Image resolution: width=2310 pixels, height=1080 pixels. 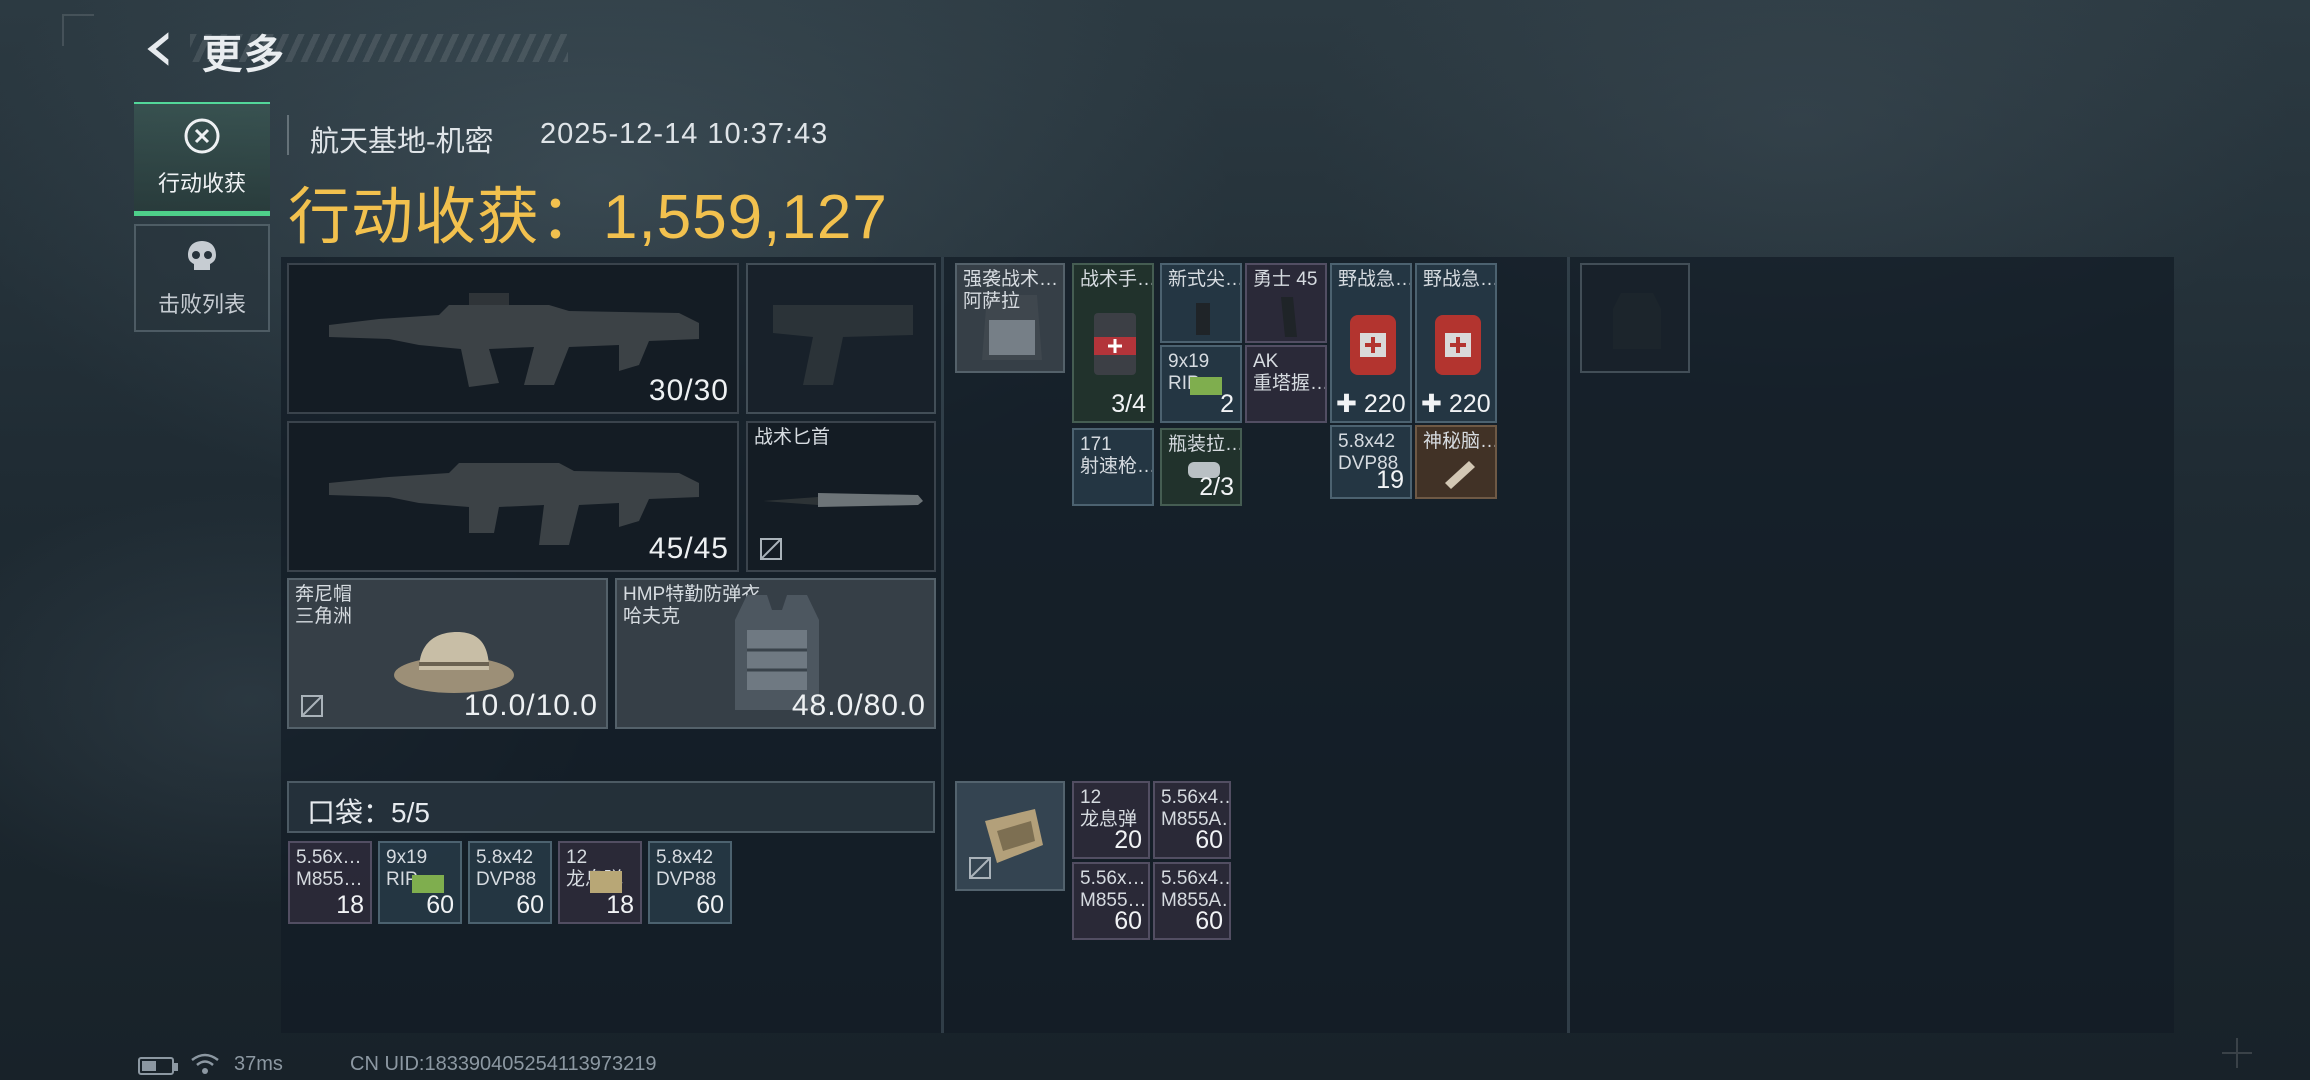 What do you see at coordinates (1390, 480) in the screenshot?
I see `item-count: 19` at bounding box center [1390, 480].